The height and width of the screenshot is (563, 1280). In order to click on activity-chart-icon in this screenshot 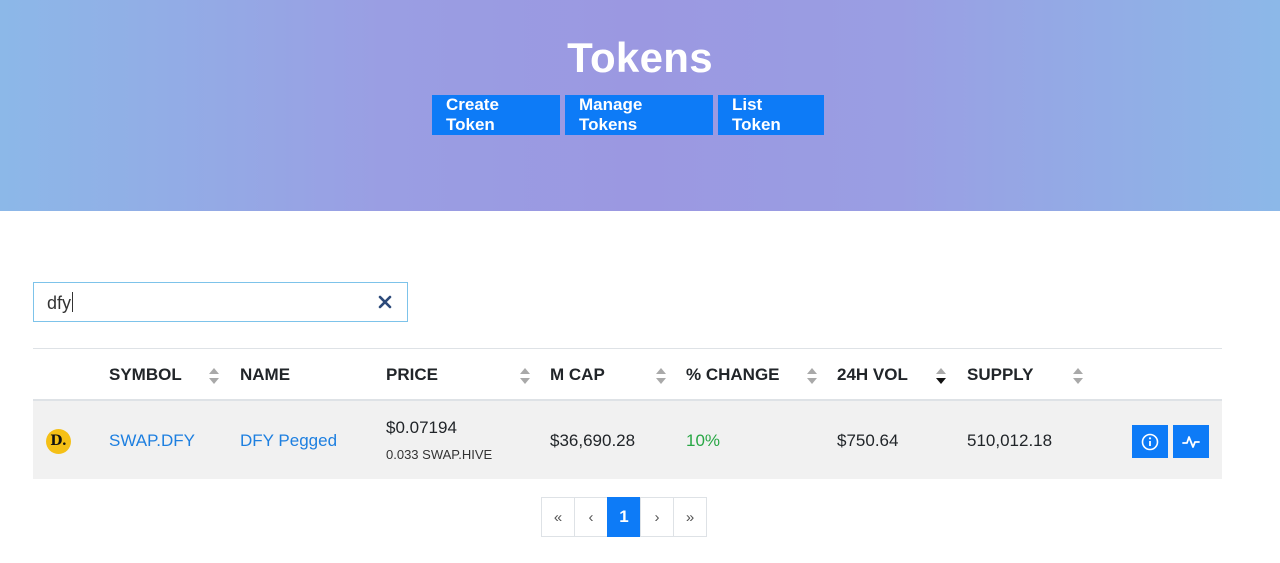, I will do `click(1191, 441)`.